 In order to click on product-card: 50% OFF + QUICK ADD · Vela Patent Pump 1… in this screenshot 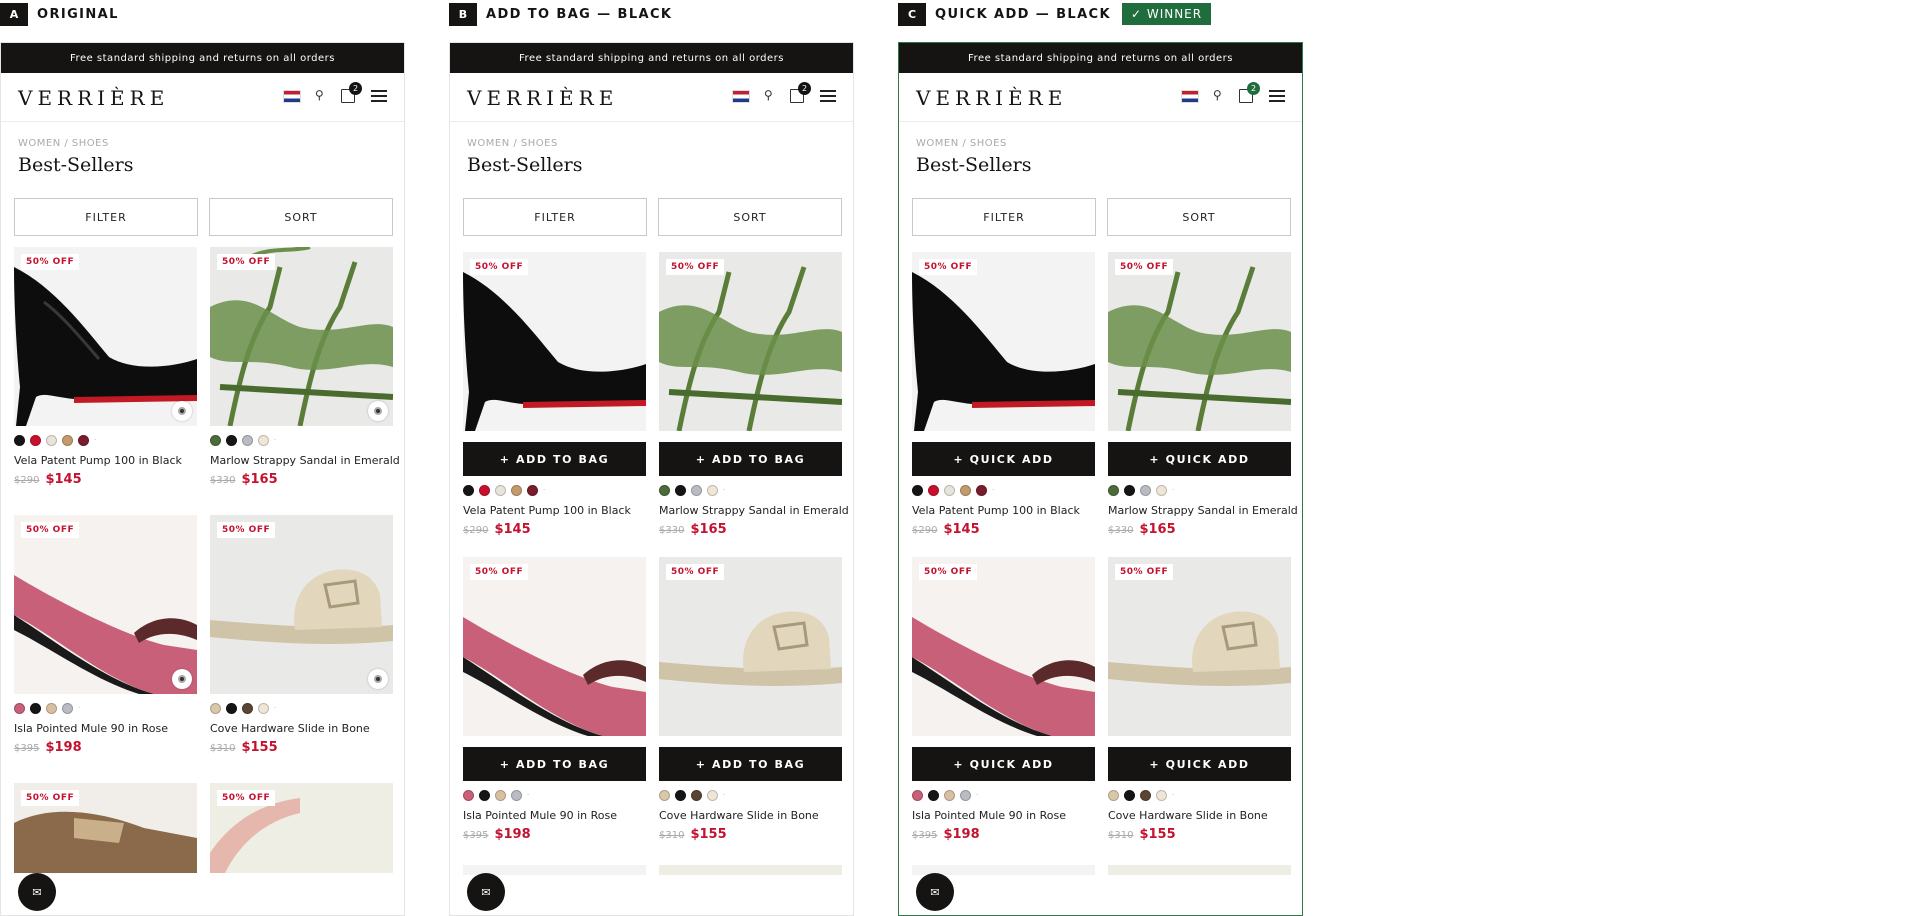, I will do `click(1003, 394)`.